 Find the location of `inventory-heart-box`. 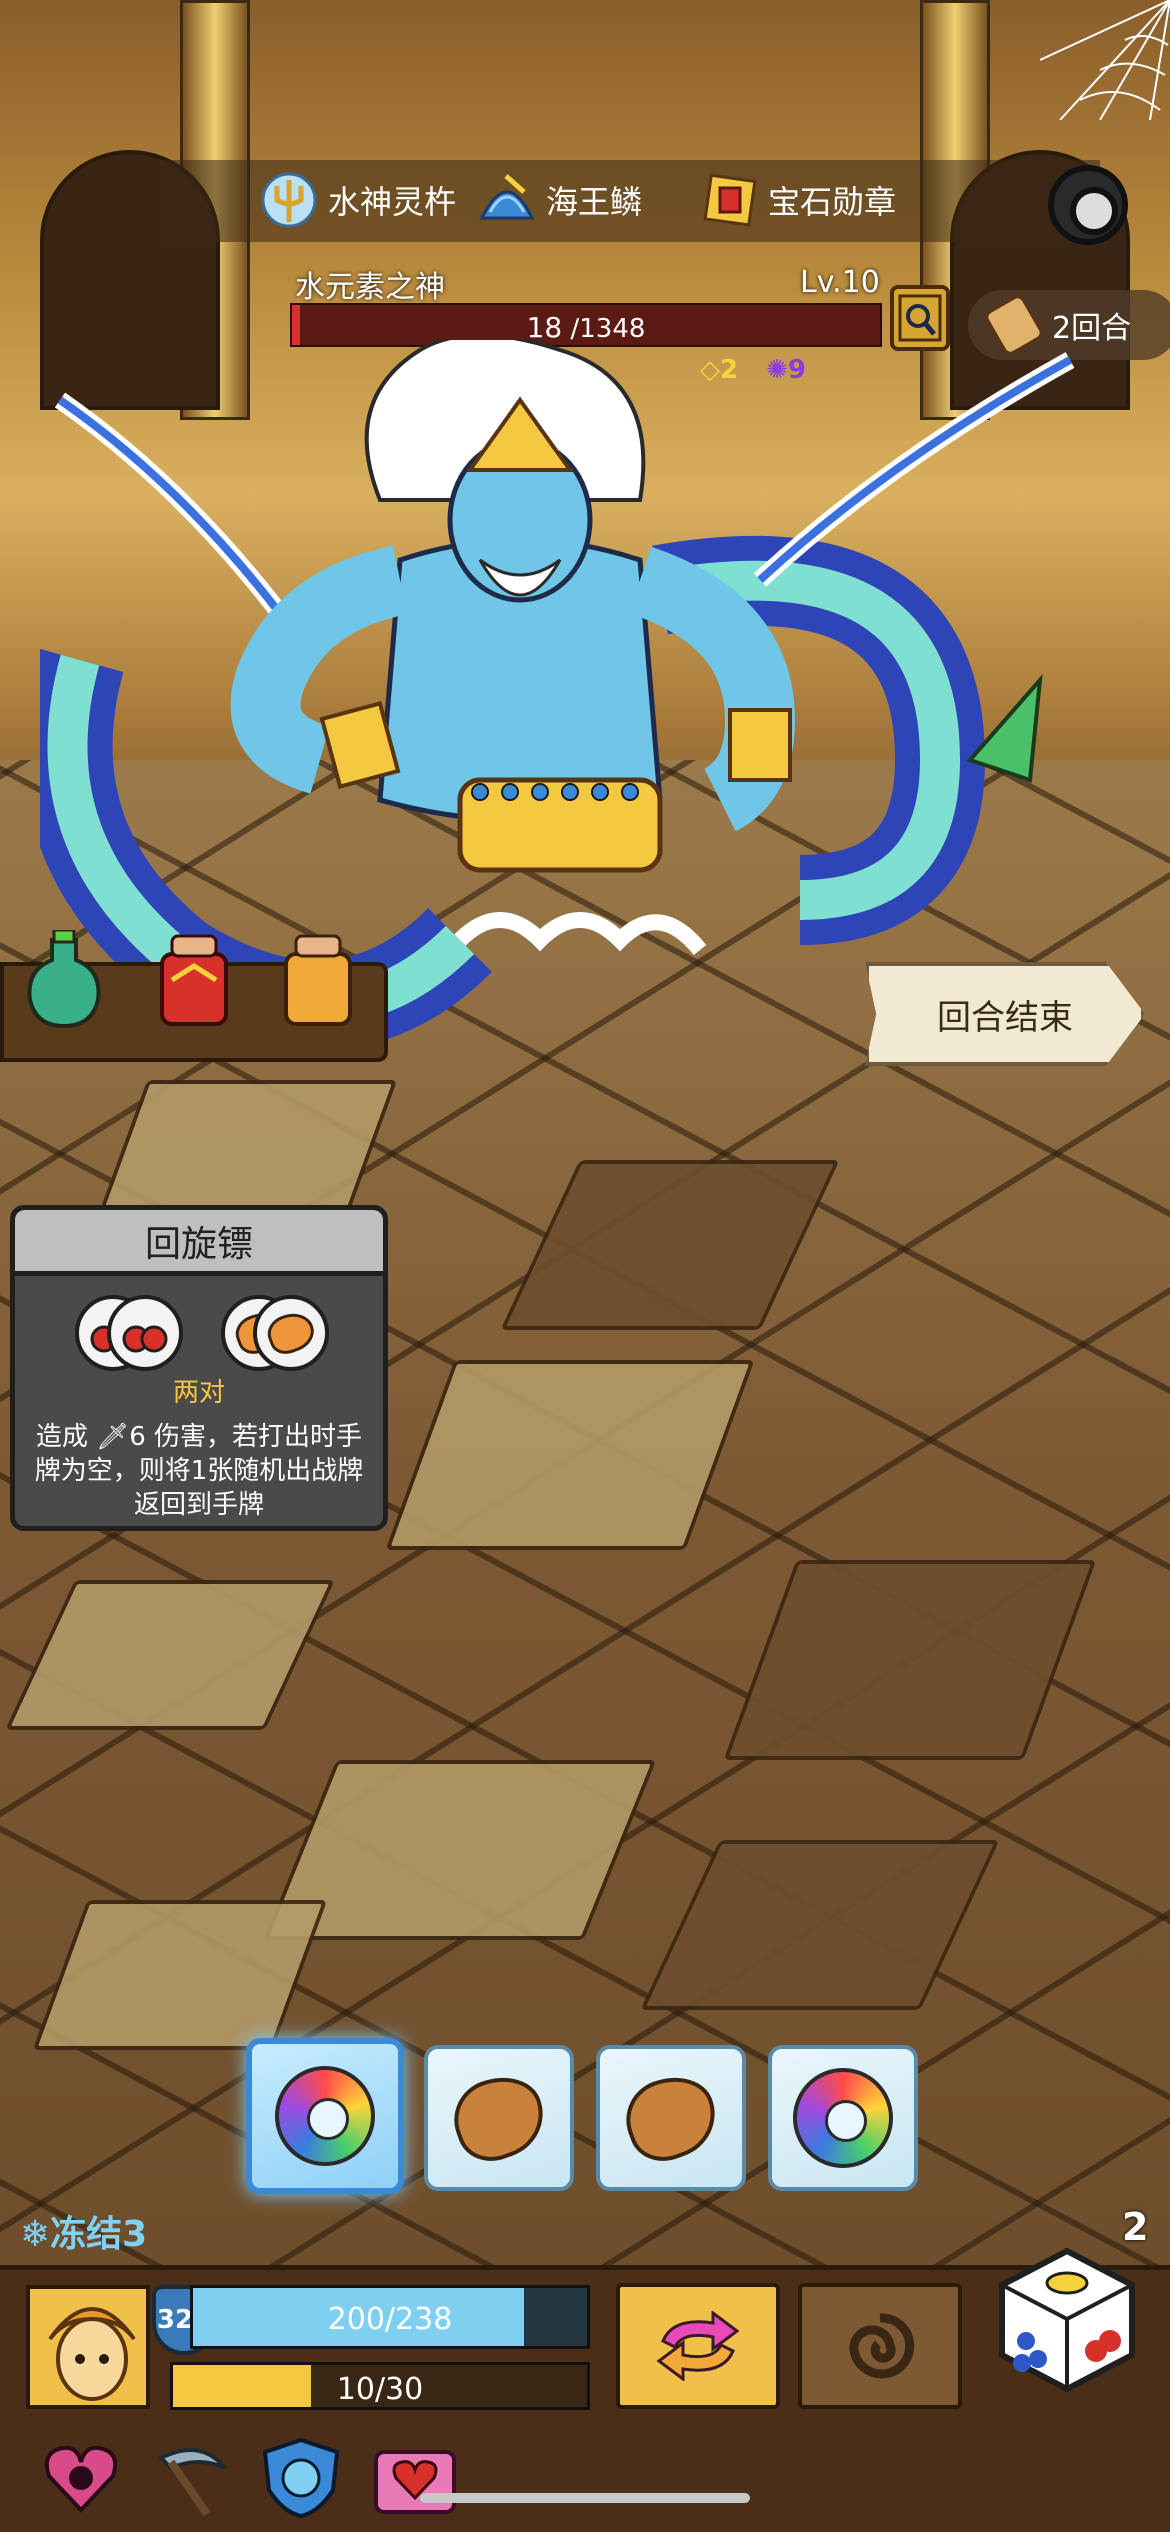

inventory-heart-box is located at coordinates (415, 2478).